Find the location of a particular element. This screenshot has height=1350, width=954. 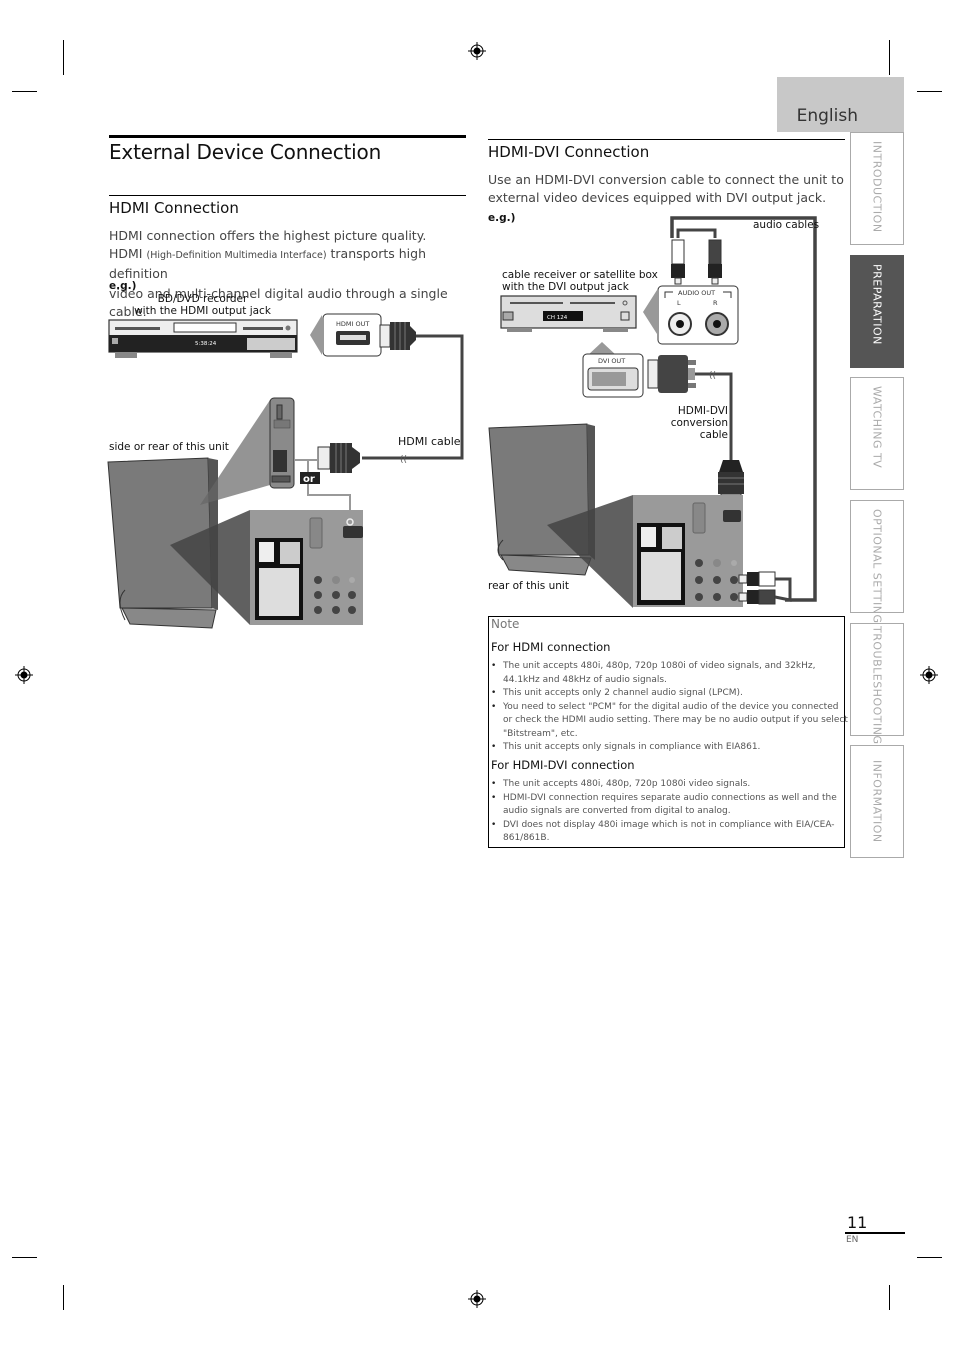

hdmi-out-port-label: HDMI OUT is located at coordinates (352, 324).